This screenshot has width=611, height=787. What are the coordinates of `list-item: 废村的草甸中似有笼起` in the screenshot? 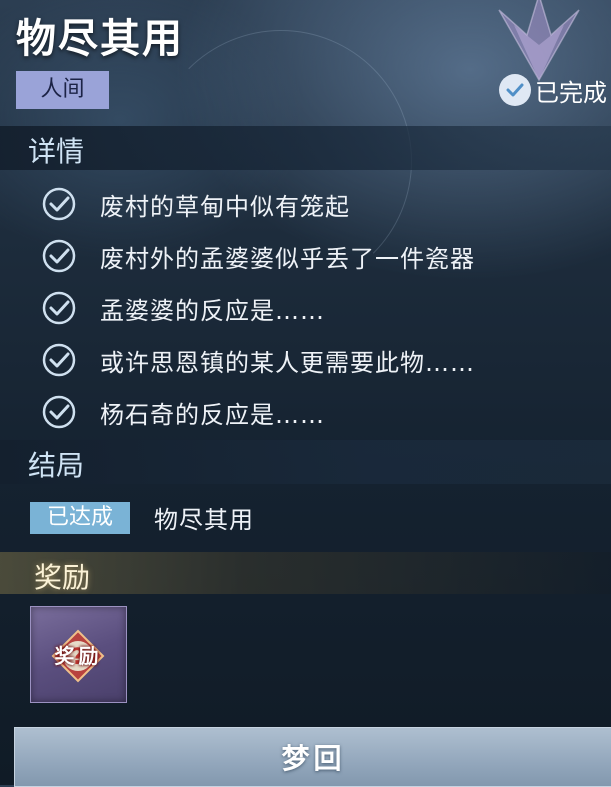 It's located at (257, 204).